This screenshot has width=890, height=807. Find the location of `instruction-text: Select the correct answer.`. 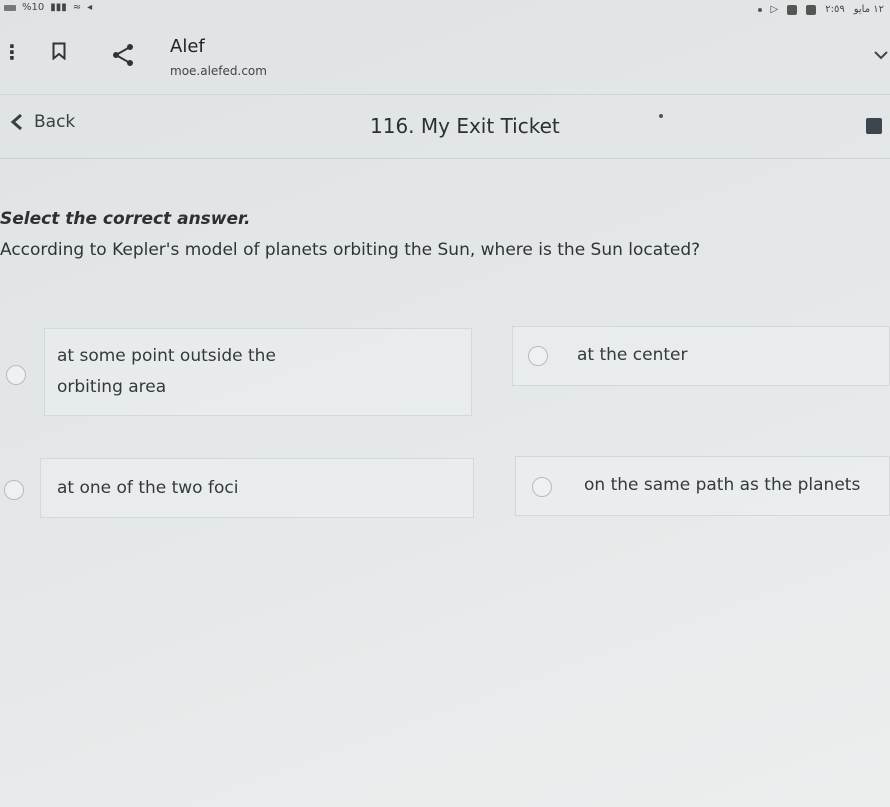

instruction-text: Select the correct answer. is located at coordinates (125, 219).